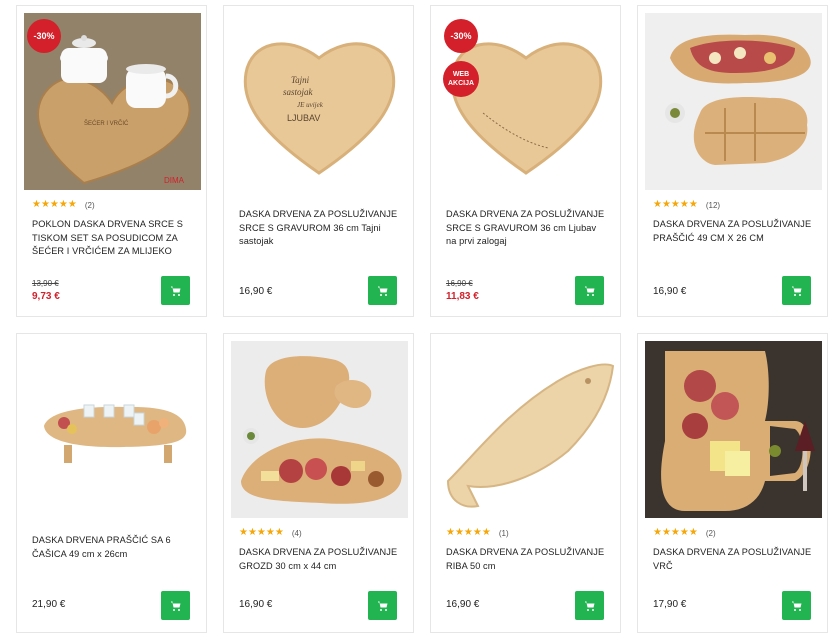  What do you see at coordinates (106, 123) in the screenshot?
I see `svg-text: ŠEĆER I VRČIĆ` at bounding box center [106, 123].